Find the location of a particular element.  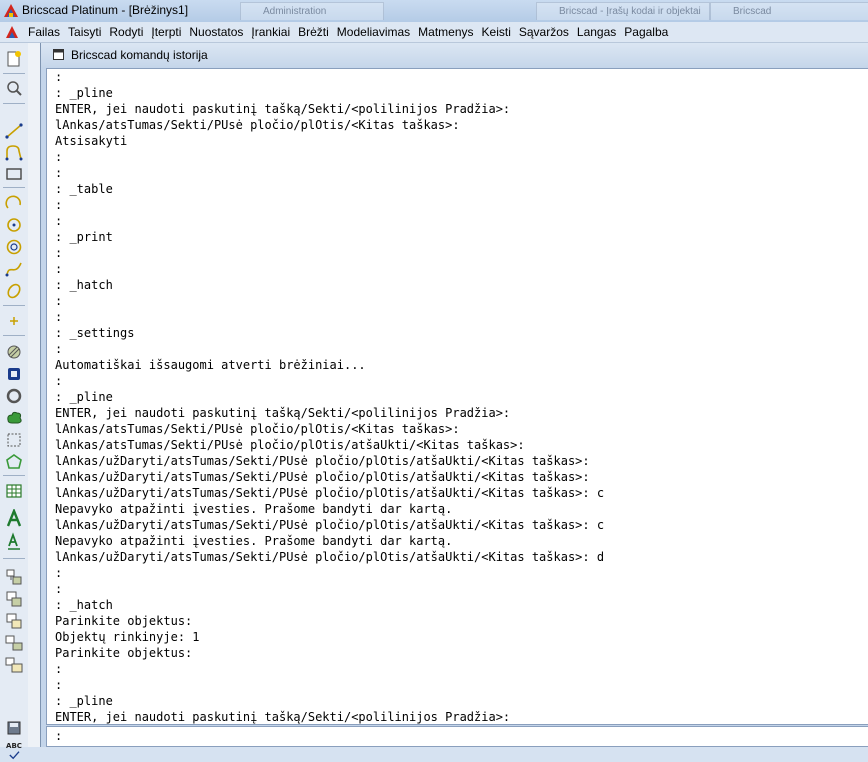

insert-block-icon is located at coordinates (14, 599).